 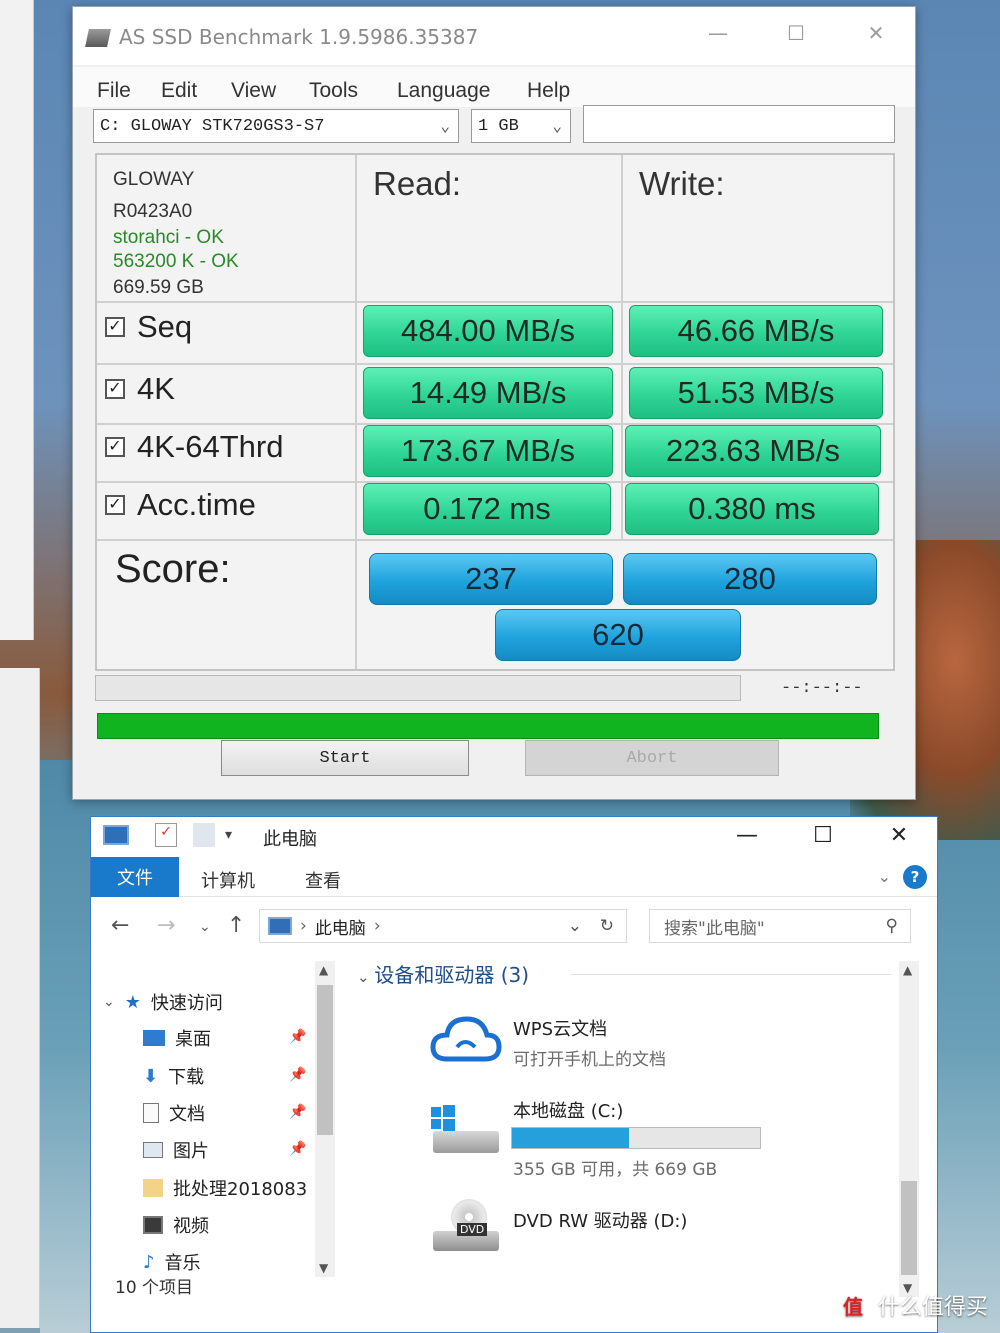 What do you see at coordinates (154, 1288) in the screenshot?
I see `status-item-count: 10 个项目` at bounding box center [154, 1288].